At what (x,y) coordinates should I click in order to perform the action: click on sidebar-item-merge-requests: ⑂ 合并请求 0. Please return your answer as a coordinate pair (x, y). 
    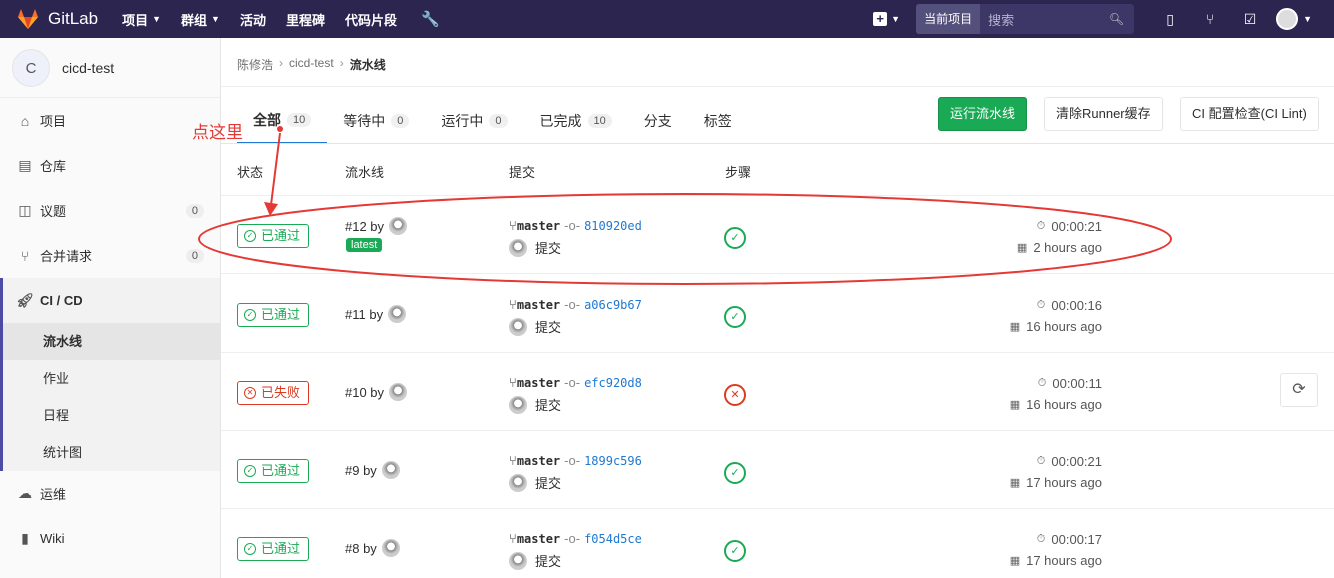
    Looking at the image, I should click on (110, 255).